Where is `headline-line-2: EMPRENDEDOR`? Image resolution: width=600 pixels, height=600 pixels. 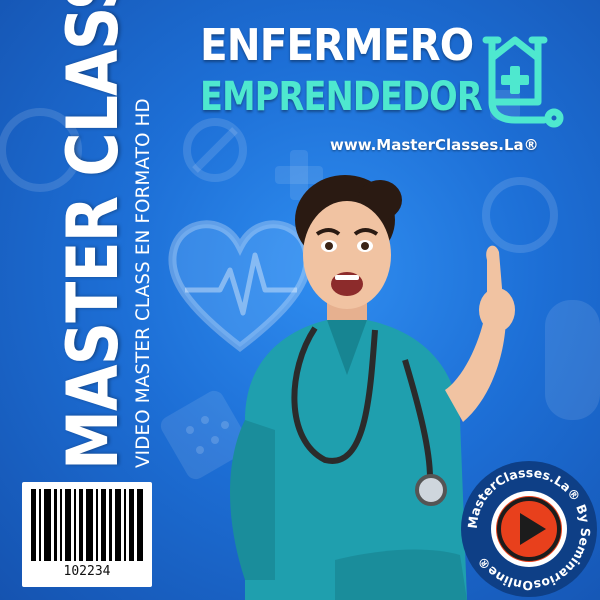 headline-line-2: EMPRENDEDOR is located at coordinates (341, 97).